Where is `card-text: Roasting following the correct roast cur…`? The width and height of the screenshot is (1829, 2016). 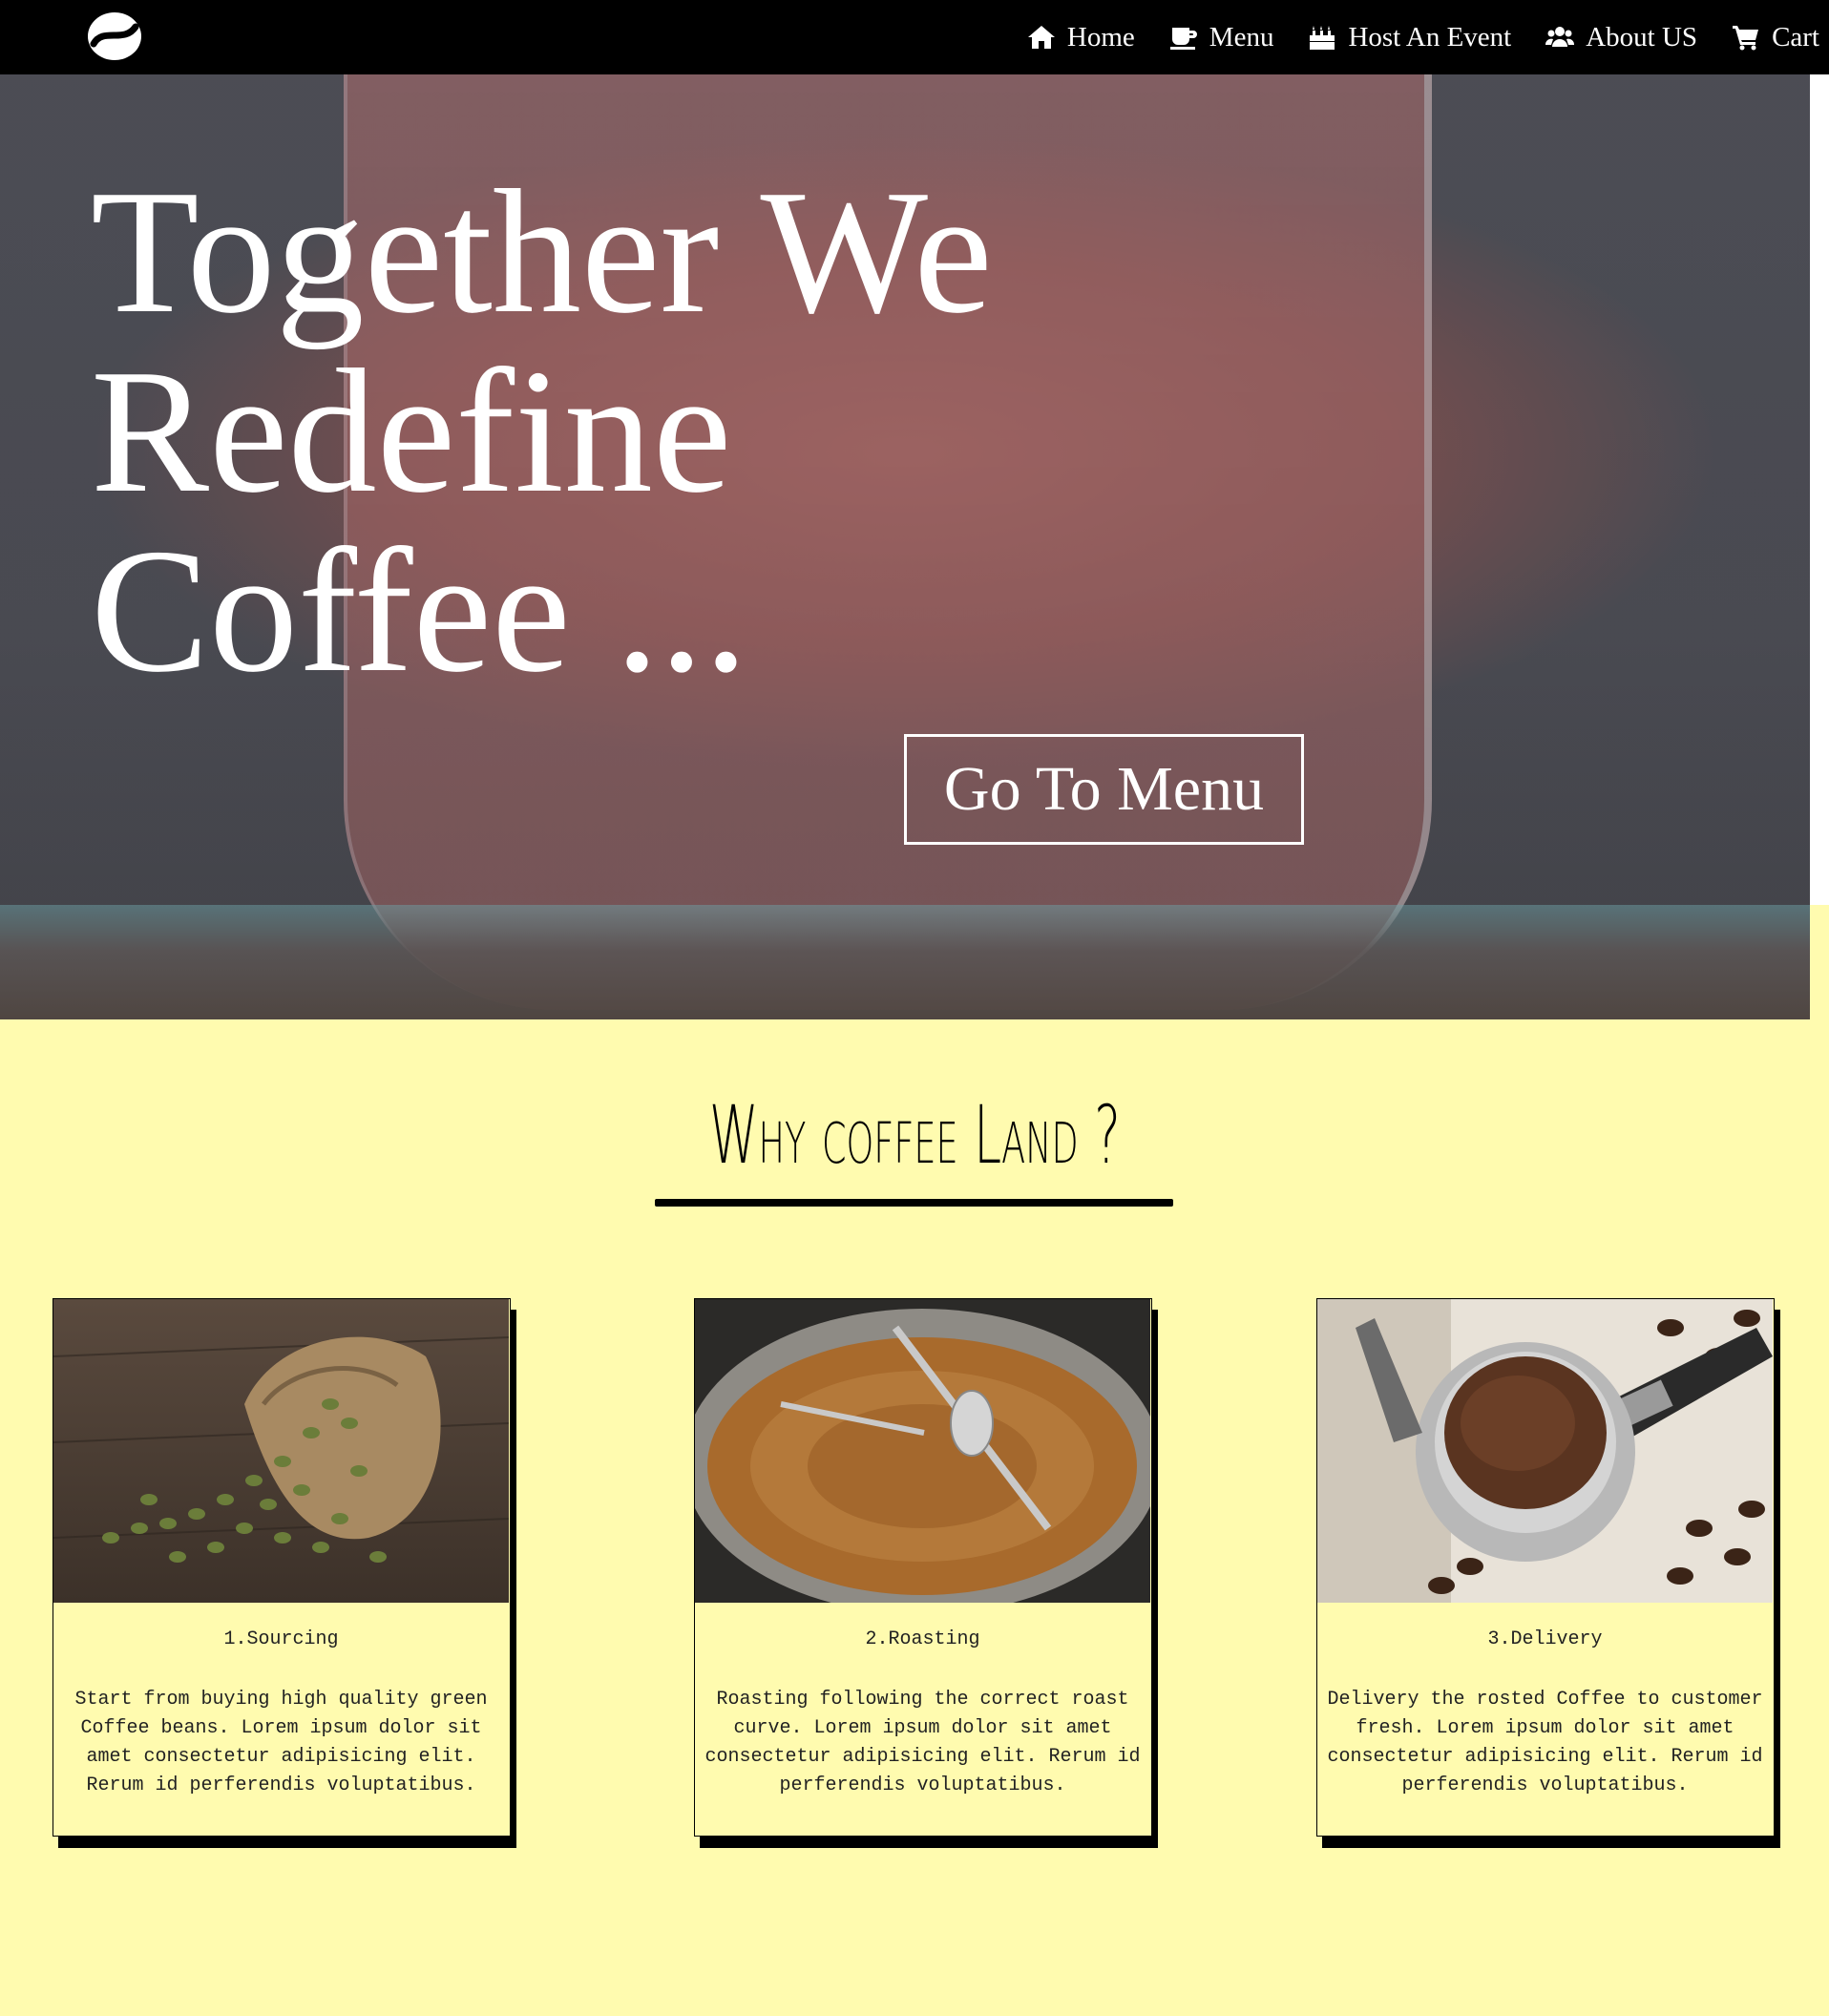
card-text: Roasting following the correct roast cur… is located at coordinates (923, 1743).